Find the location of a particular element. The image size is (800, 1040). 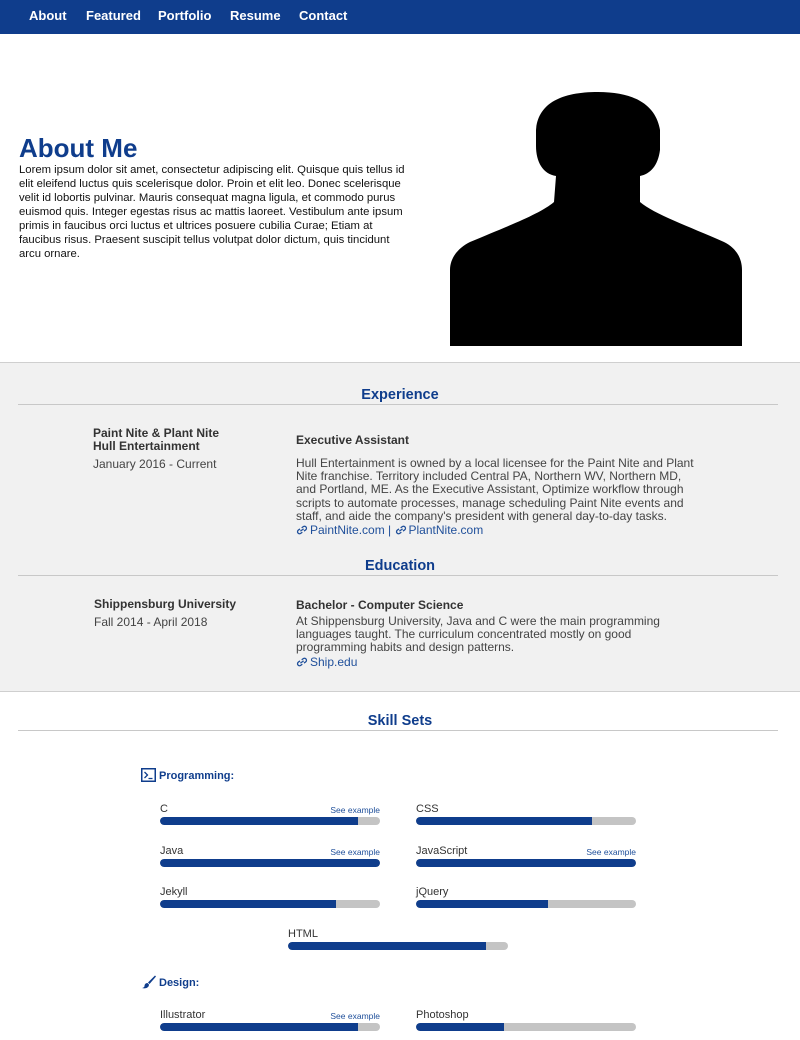

skill-jquery: jQuery is located at coordinates (526, 899).